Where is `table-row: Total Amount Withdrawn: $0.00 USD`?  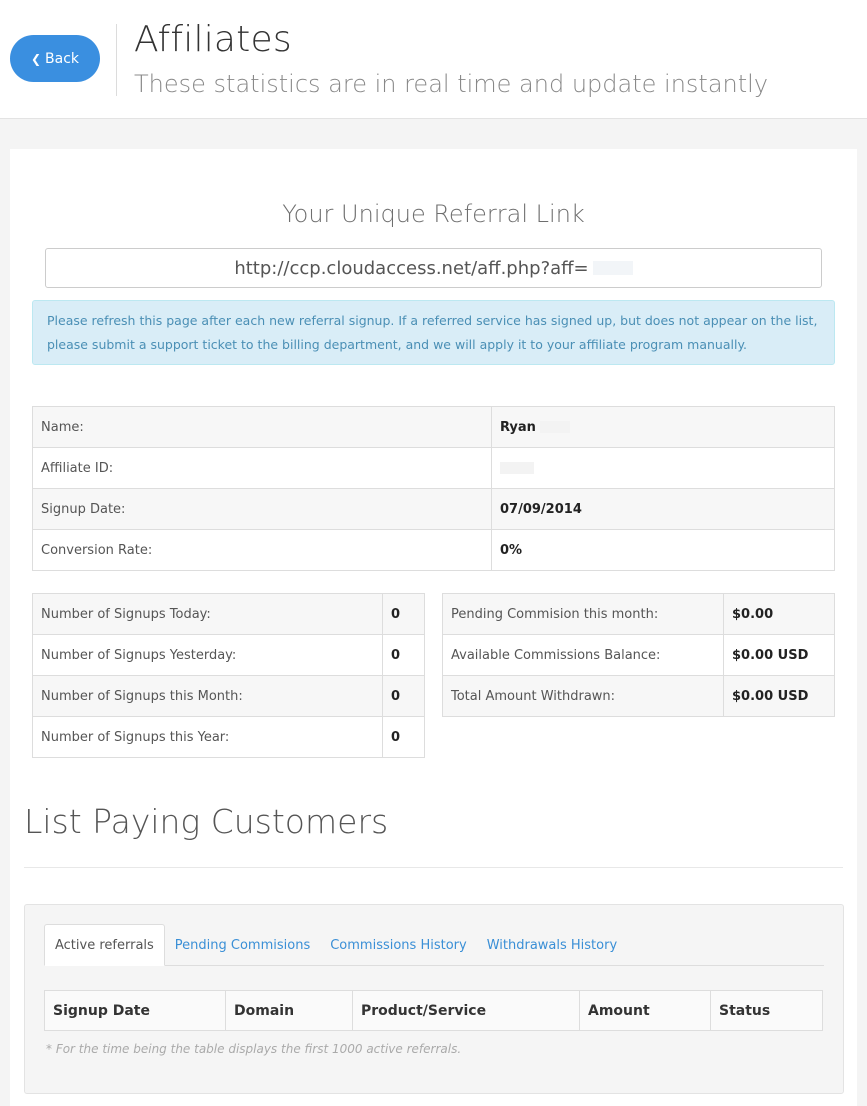 table-row: Total Amount Withdrawn: $0.00 USD is located at coordinates (638, 696).